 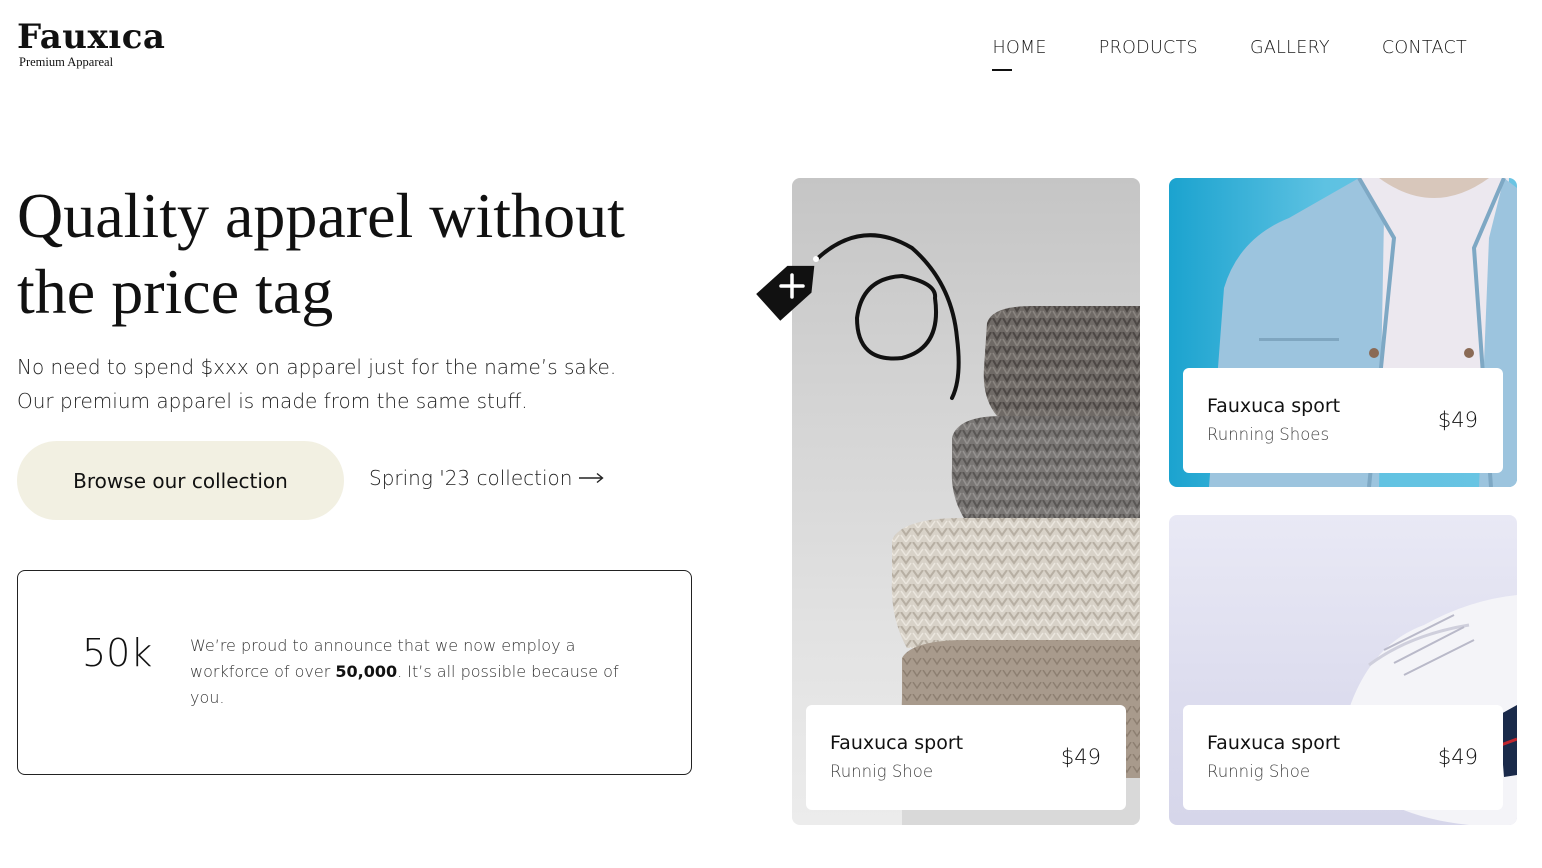 What do you see at coordinates (471, 478) in the screenshot?
I see `spring-collection-label: Spring '23 collection` at bounding box center [471, 478].